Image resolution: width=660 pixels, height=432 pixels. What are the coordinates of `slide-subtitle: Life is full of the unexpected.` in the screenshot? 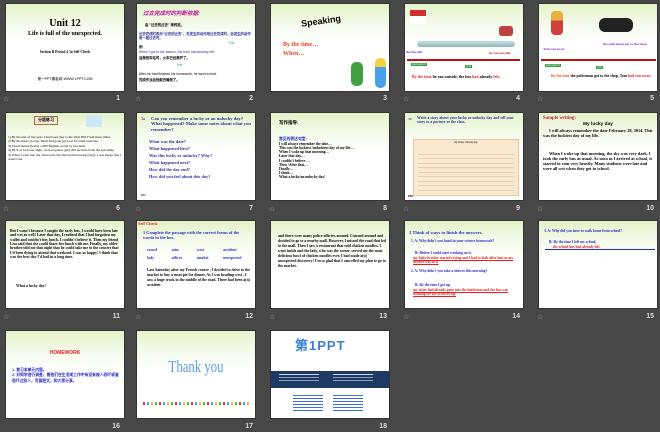 It's located at (65, 34).